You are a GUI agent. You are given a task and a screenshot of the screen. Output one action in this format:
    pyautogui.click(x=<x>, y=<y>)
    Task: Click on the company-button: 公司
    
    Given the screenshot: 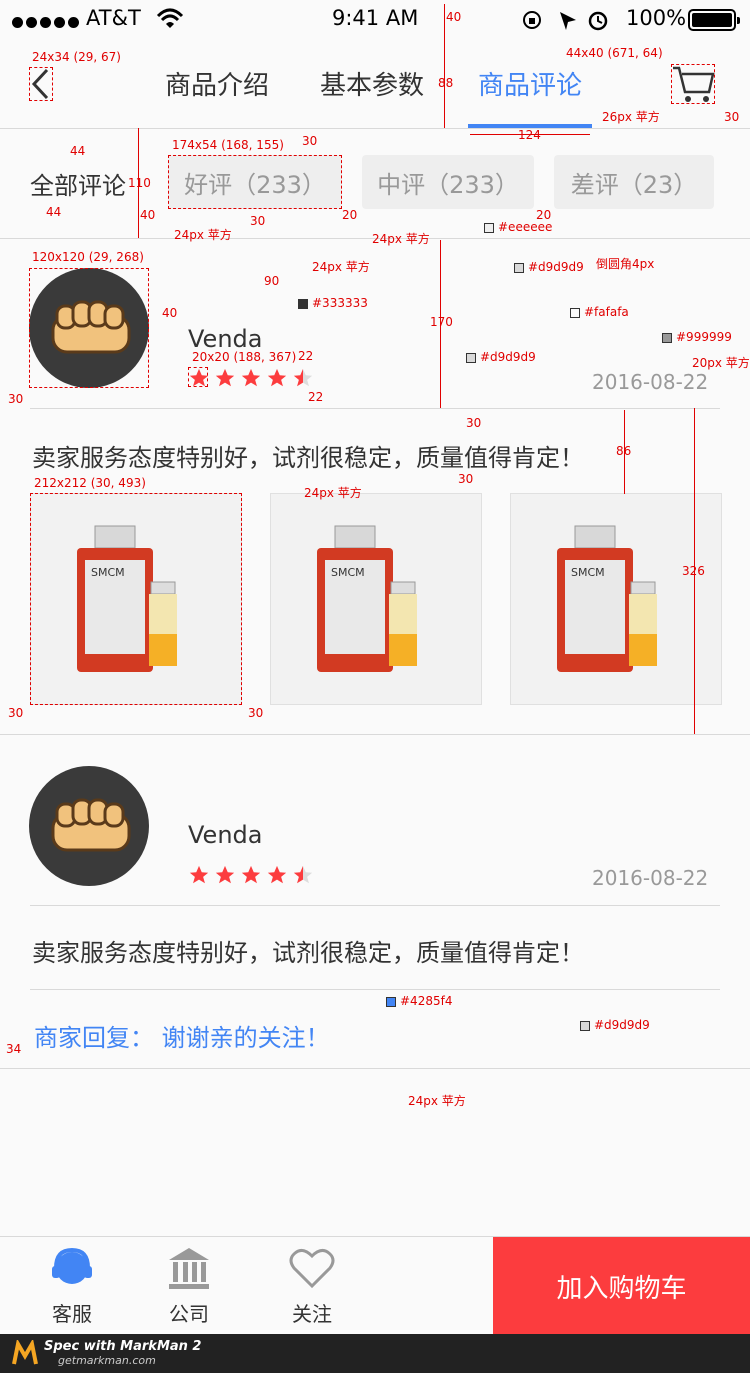 What is the action you would take?
    pyautogui.click(x=189, y=1286)
    